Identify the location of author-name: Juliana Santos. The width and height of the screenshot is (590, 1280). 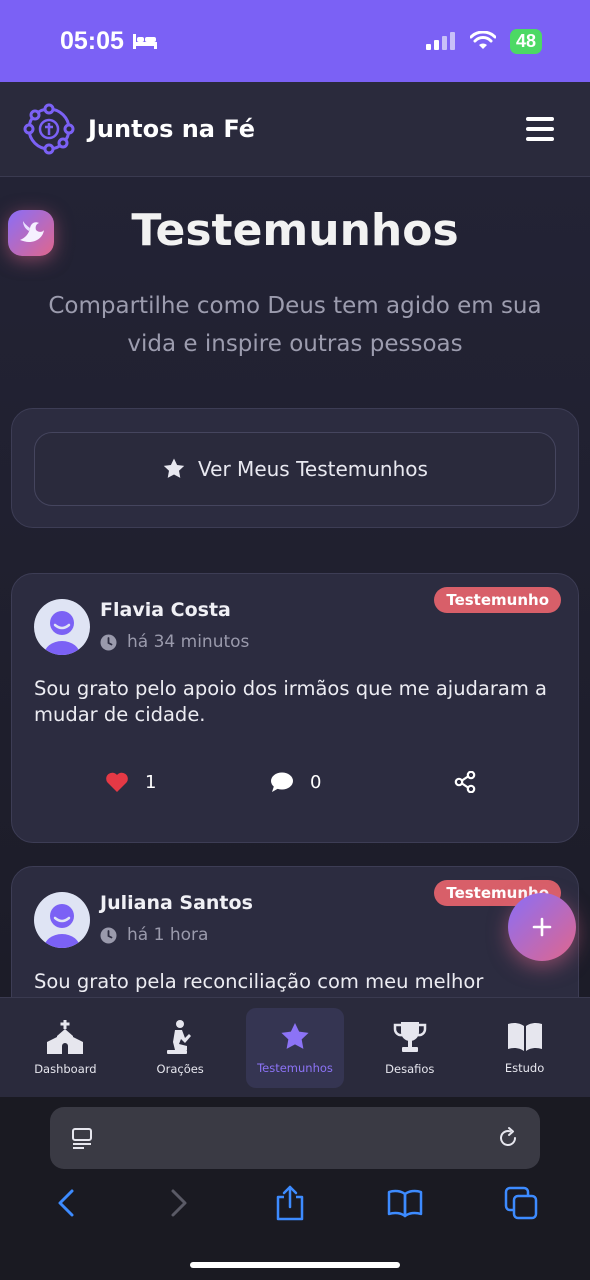
(176, 903).